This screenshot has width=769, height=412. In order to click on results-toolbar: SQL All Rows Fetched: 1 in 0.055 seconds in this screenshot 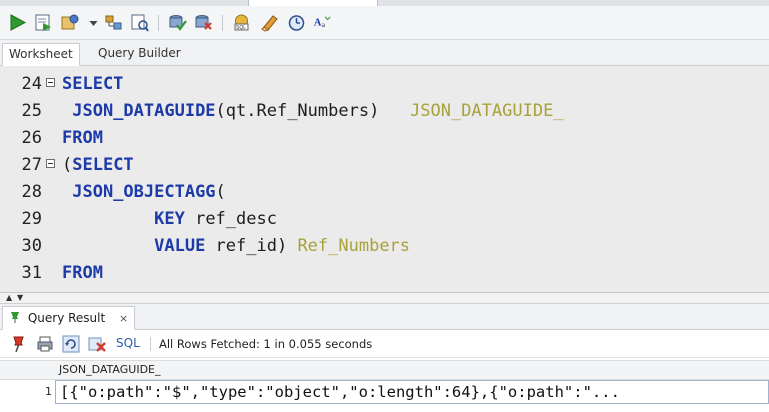, I will do `click(384, 344)`.